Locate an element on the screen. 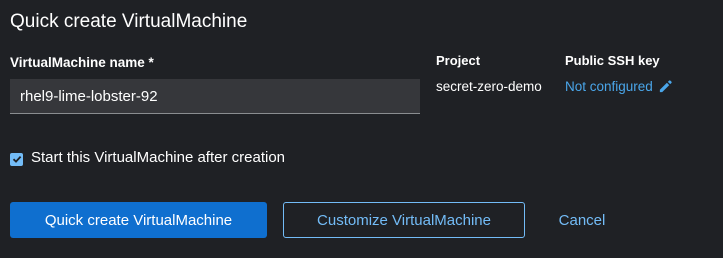 The width and height of the screenshot is (723, 258). ssh-key-label: Public SSH key is located at coordinates (612, 60).